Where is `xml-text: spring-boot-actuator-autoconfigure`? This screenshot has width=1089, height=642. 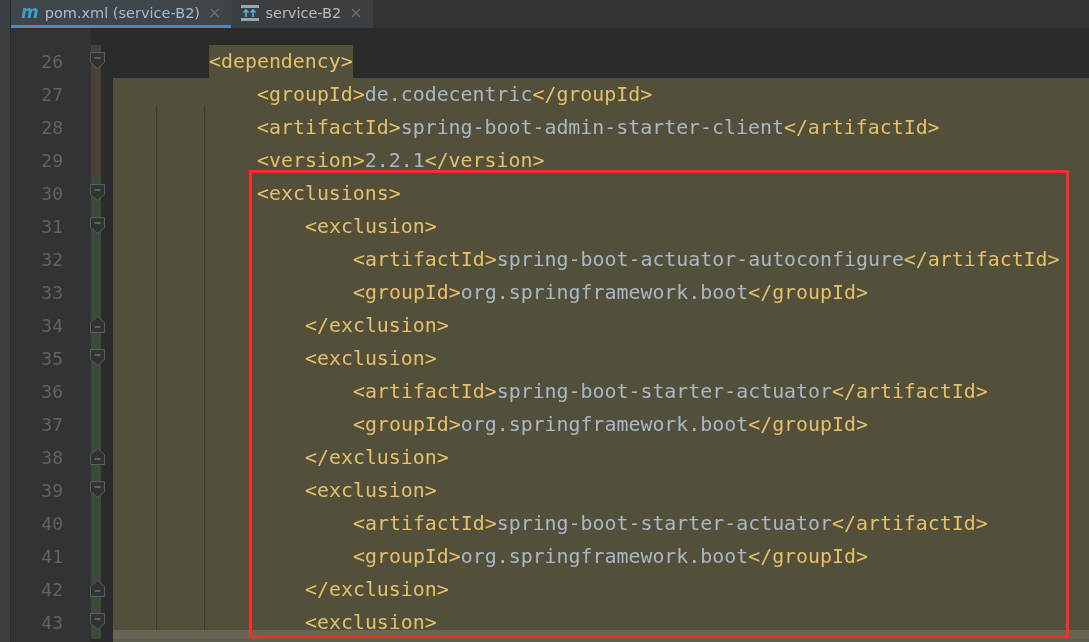 xml-text: spring-boot-actuator-autoconfigure is located at coordinates (700, 260).